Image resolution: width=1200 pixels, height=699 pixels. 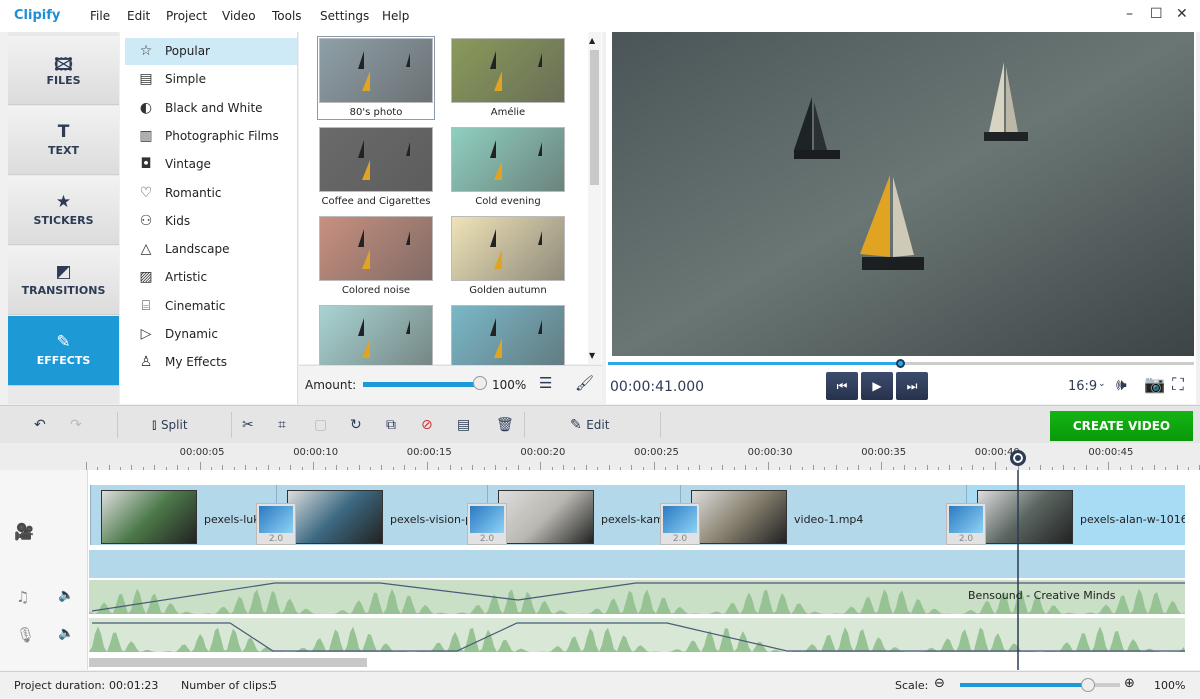 What do you see at coordinates (211, 362) in the screenshot?
I see `category-my-effects: ♙ My Effects` at bounding box center [211, 362].